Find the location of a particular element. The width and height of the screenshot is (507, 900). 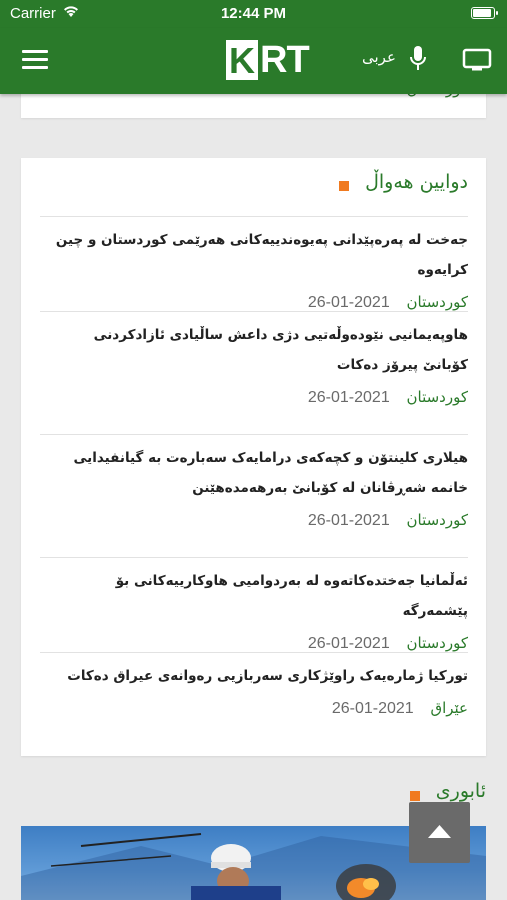

chevron-up-icon is located at coordinates (439, 831).